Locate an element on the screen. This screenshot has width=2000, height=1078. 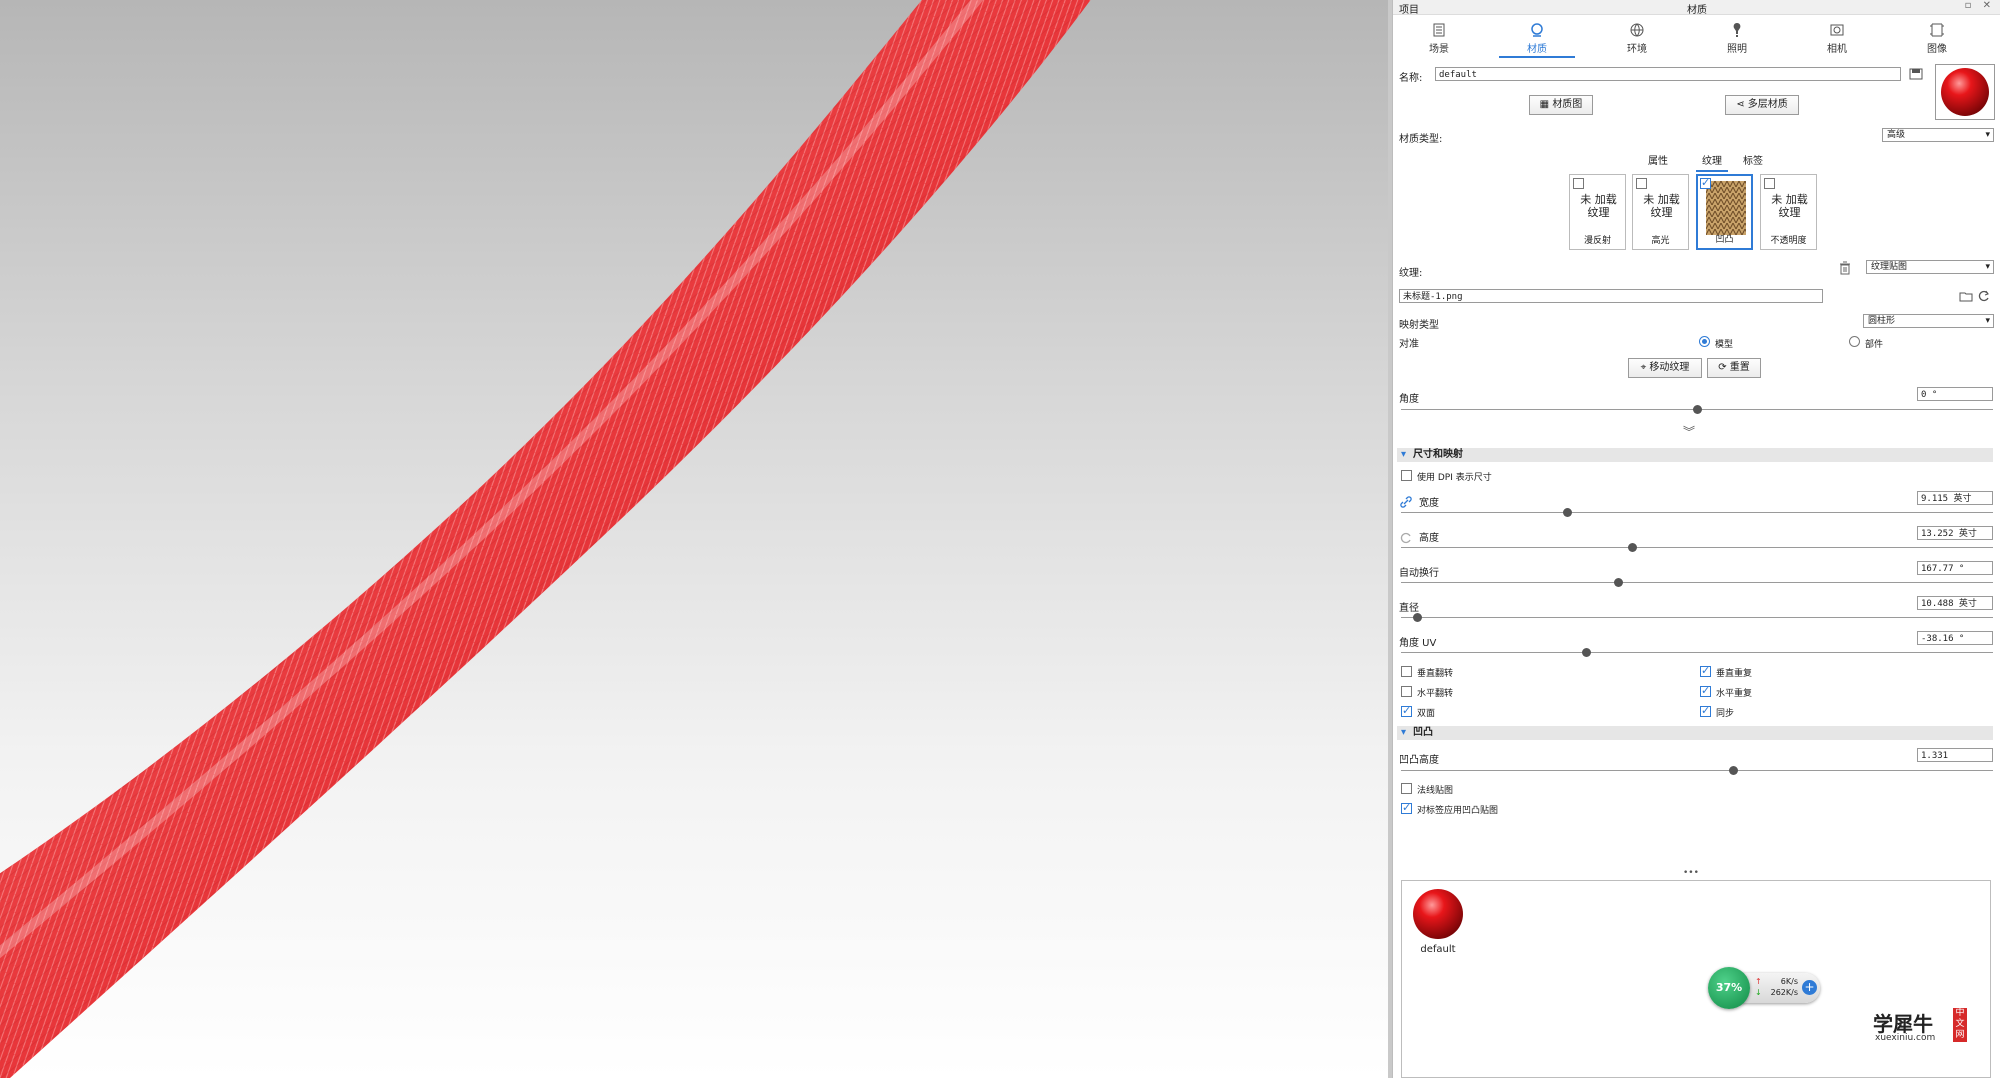
panel-tabs: 场景 材质 环境 照明 相机 图像 is located at coordinates (1696, 38).